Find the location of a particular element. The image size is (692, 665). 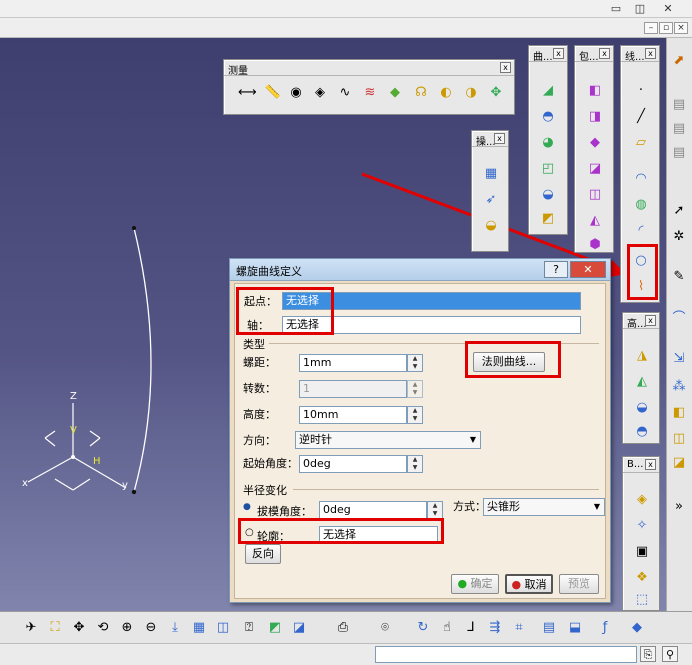

offset-curve-icon: ◍ is located at coordinates (641, 205).